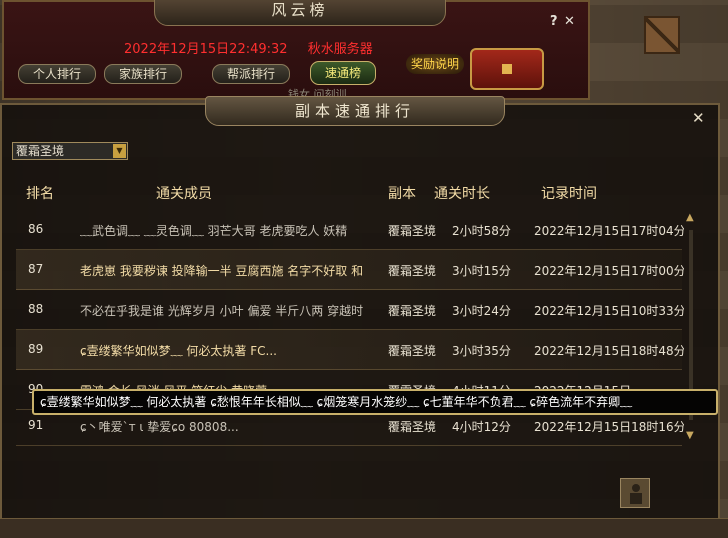 This screenshot has width=728, height=538. I want to click on row-rank: 91, so click(36, 425).